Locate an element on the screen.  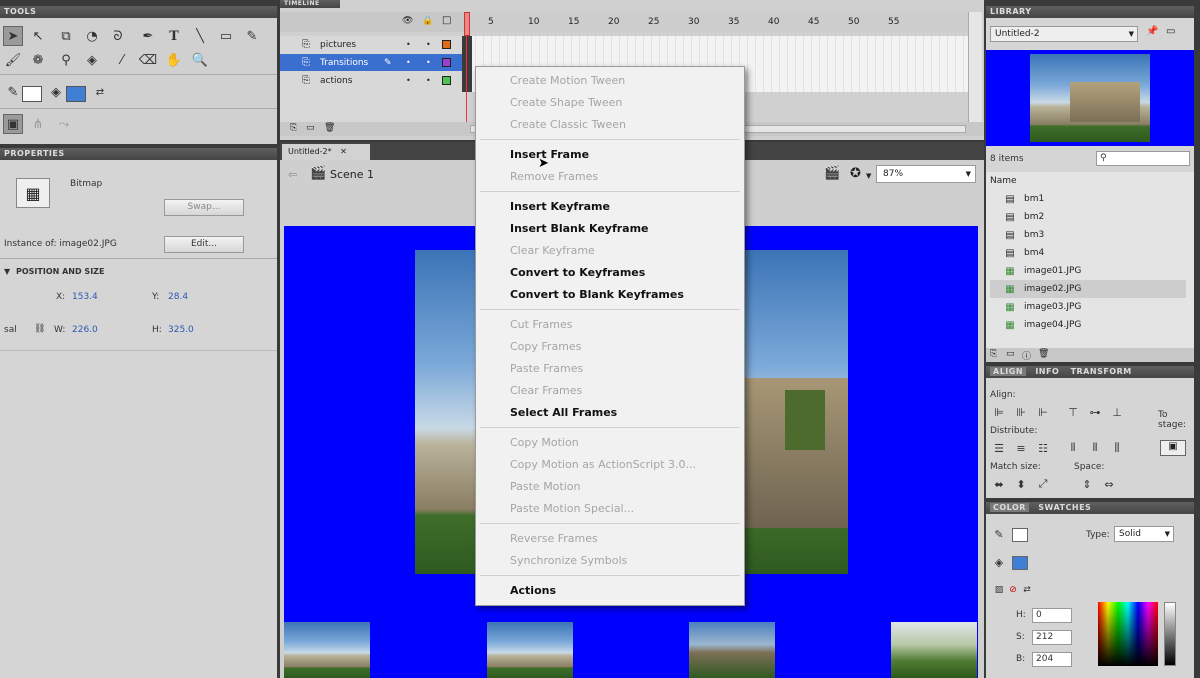
match-width-icon: ⬌ is located at coordinates (999, 484).